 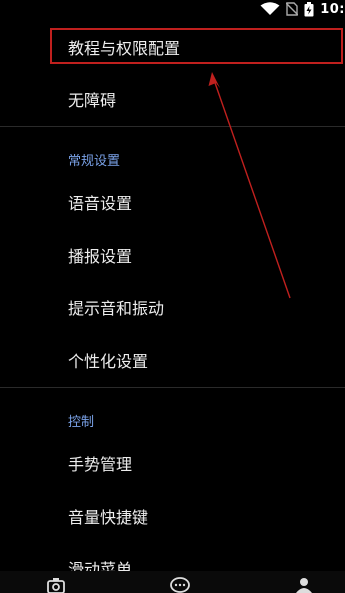 What do you see at coordinates (172, 516) in the screenshot?
I see `menu-item-volume-shortcut: 音量快捷键` at bounding box center [172, 516].